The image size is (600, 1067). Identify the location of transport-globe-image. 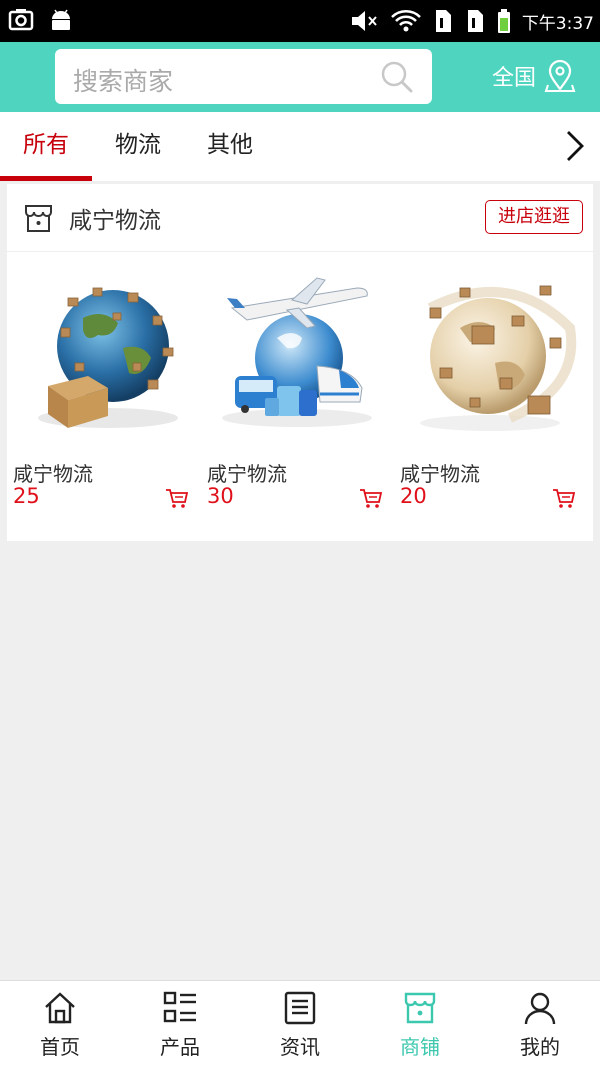
(297, 352).